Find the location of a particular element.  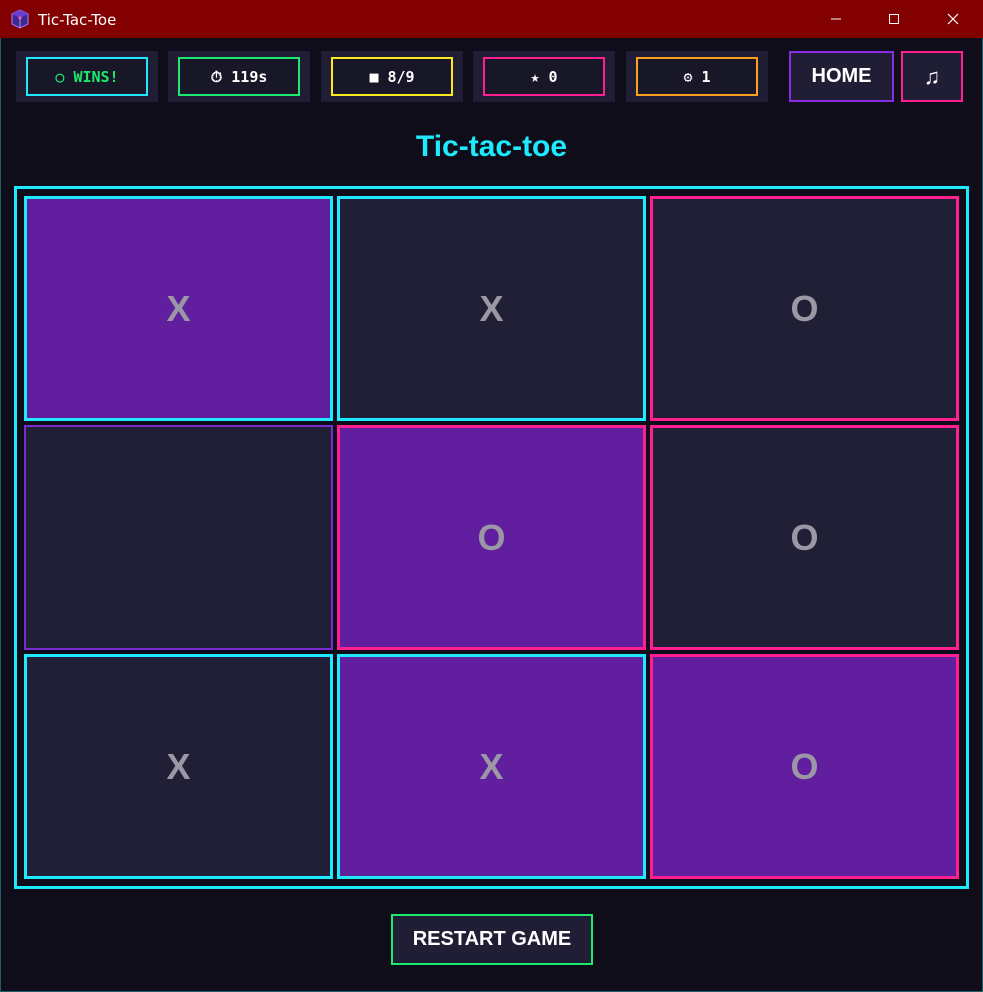

gear-icon: ⚙ is located at coordinates (688, 76).